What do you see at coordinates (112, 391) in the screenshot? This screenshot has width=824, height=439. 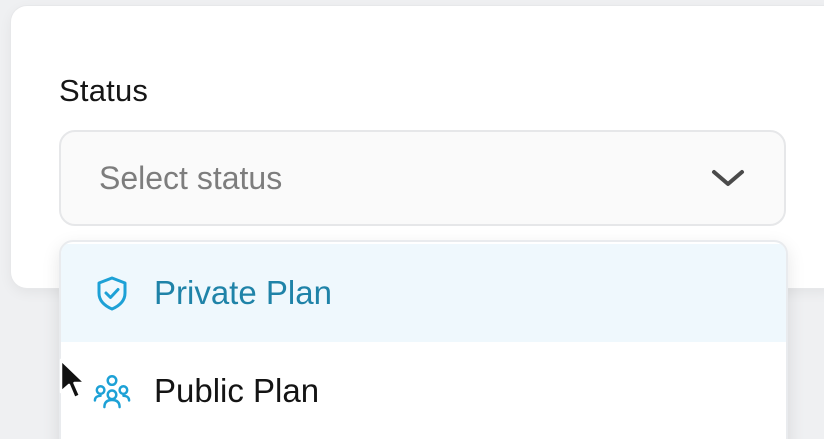 I see `users-group-icon` at bounding box center [112, 391].